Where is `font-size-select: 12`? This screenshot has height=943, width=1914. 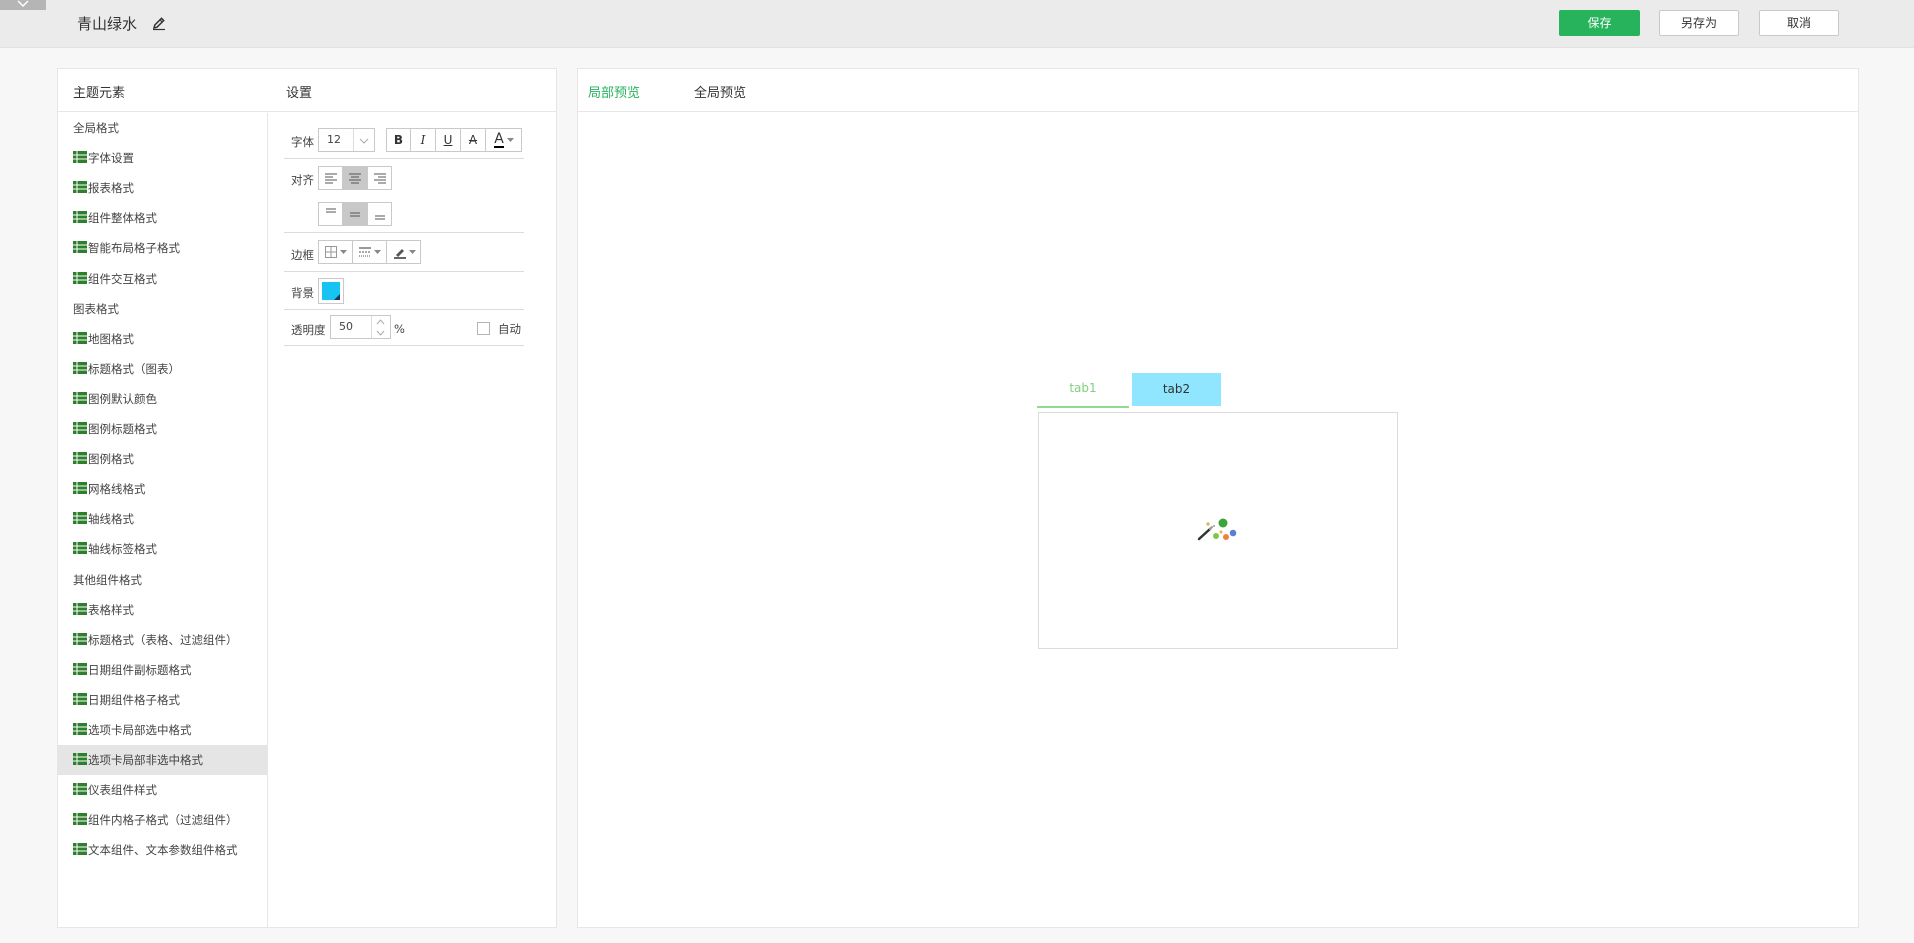 font-size-select: 12 is located at coordinates (346, 140).